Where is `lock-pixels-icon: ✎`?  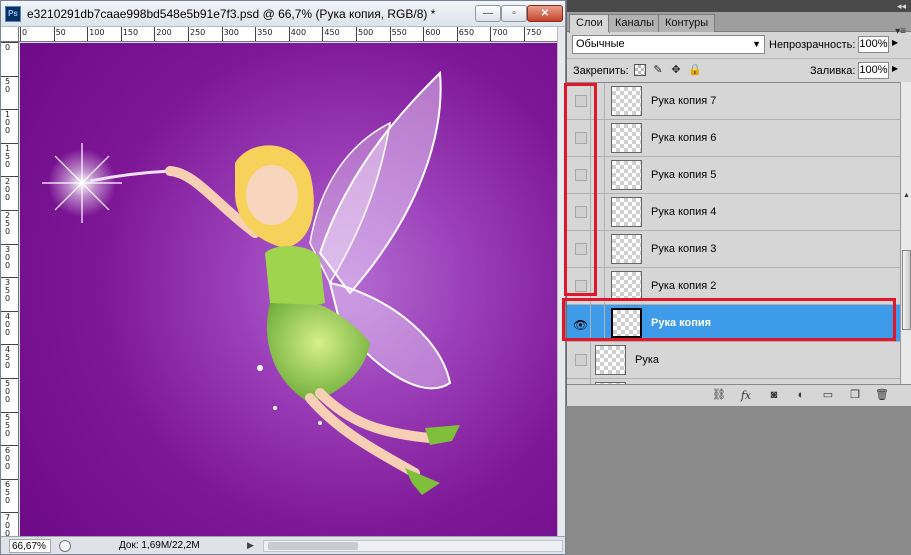 lock-pixels-icon: ✎ is located at coordinates (658, 70).